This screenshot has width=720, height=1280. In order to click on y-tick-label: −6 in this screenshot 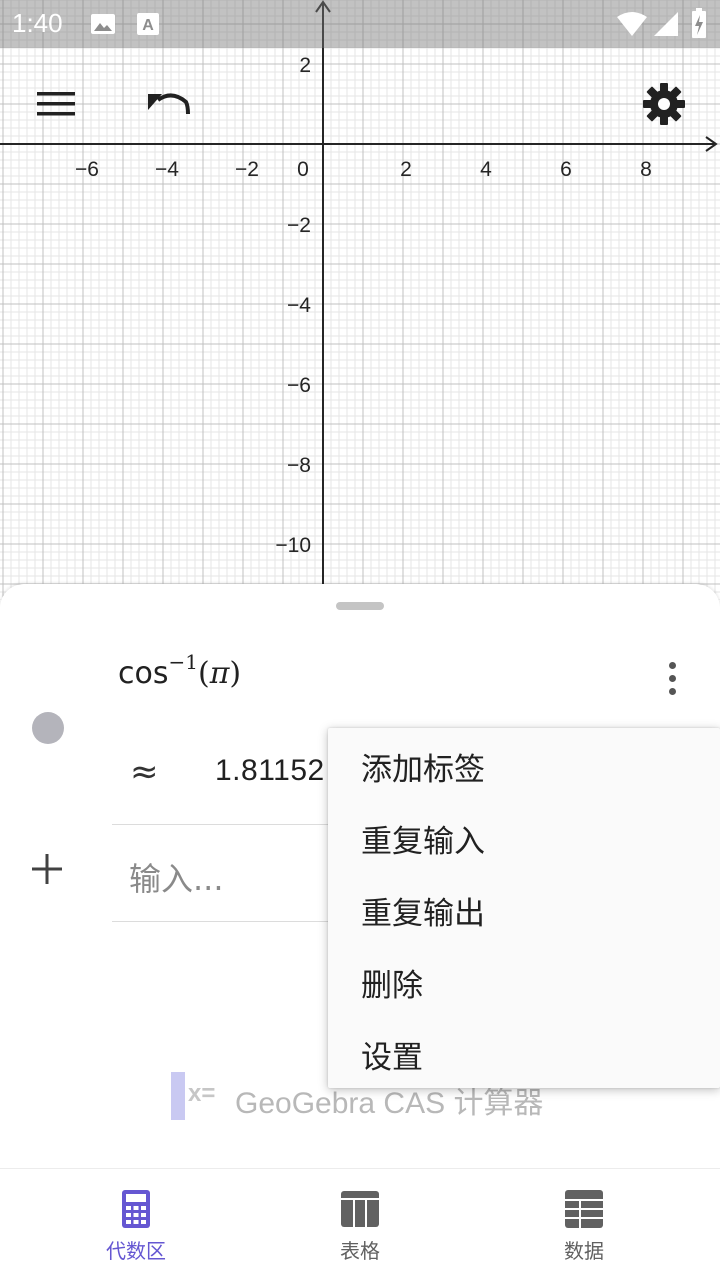, I will do `click(299, 385)`.